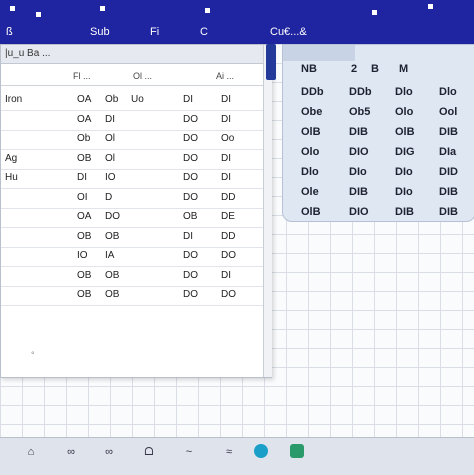 The image size is (474, 475). Describe the element at coordinates (297, 451) in the screenshot. I see `spreadsheet-app-icon` at that location.